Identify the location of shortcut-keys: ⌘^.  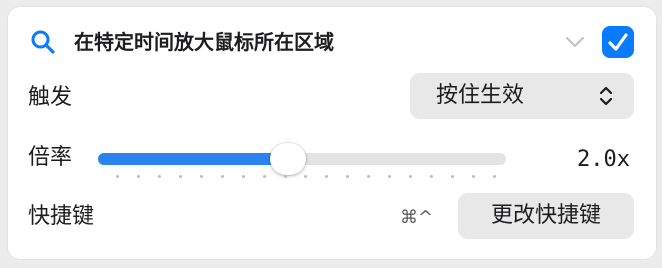
(417, 217).